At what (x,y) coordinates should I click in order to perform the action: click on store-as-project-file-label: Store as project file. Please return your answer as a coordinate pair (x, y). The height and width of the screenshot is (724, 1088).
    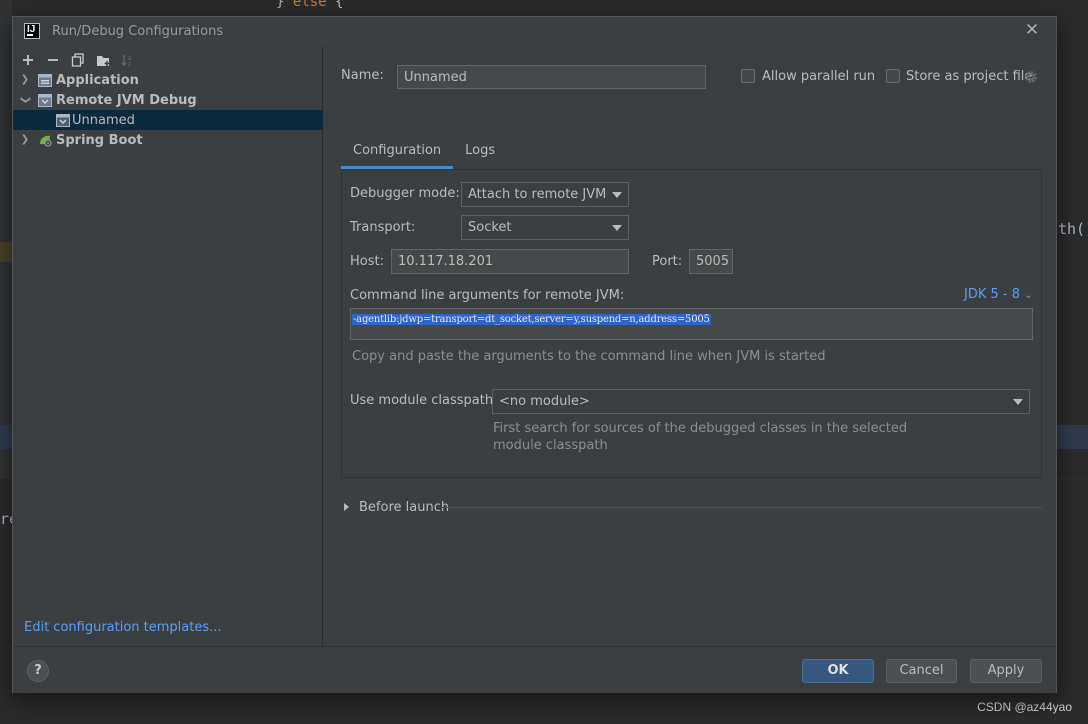
    Looking at the image, I should click on (969, 76).